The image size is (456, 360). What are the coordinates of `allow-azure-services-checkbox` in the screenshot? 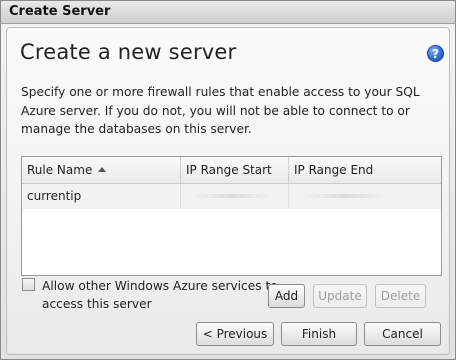 It's located at (28, 284).